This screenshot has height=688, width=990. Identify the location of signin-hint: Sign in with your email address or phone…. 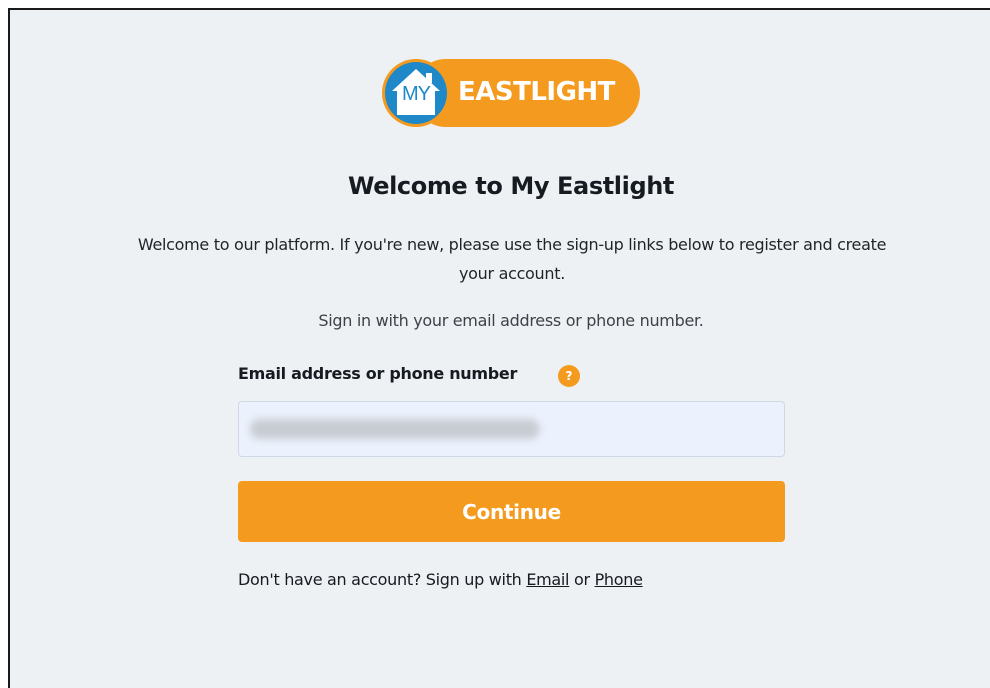
(511, 320).